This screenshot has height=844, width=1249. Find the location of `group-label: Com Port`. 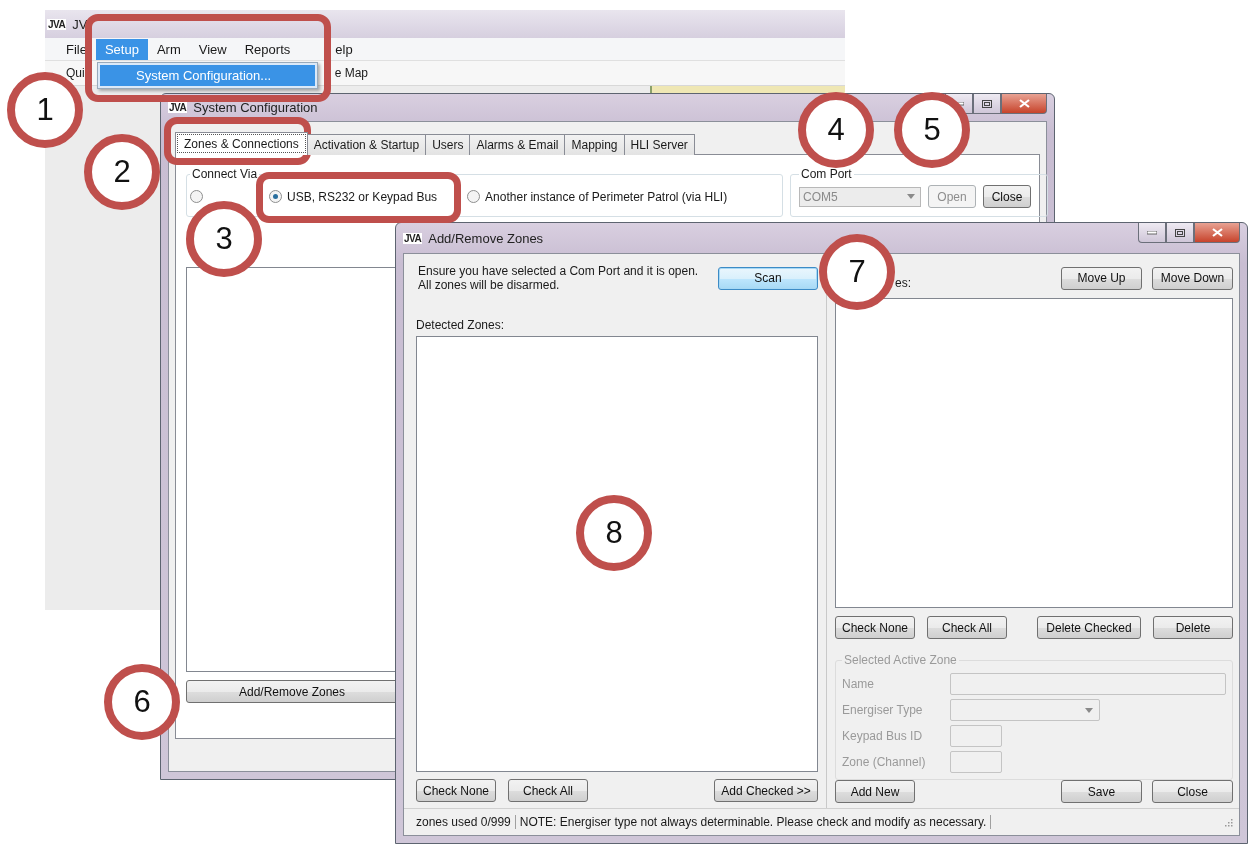

group-label: Com Port is located at coordinates (826, 174).